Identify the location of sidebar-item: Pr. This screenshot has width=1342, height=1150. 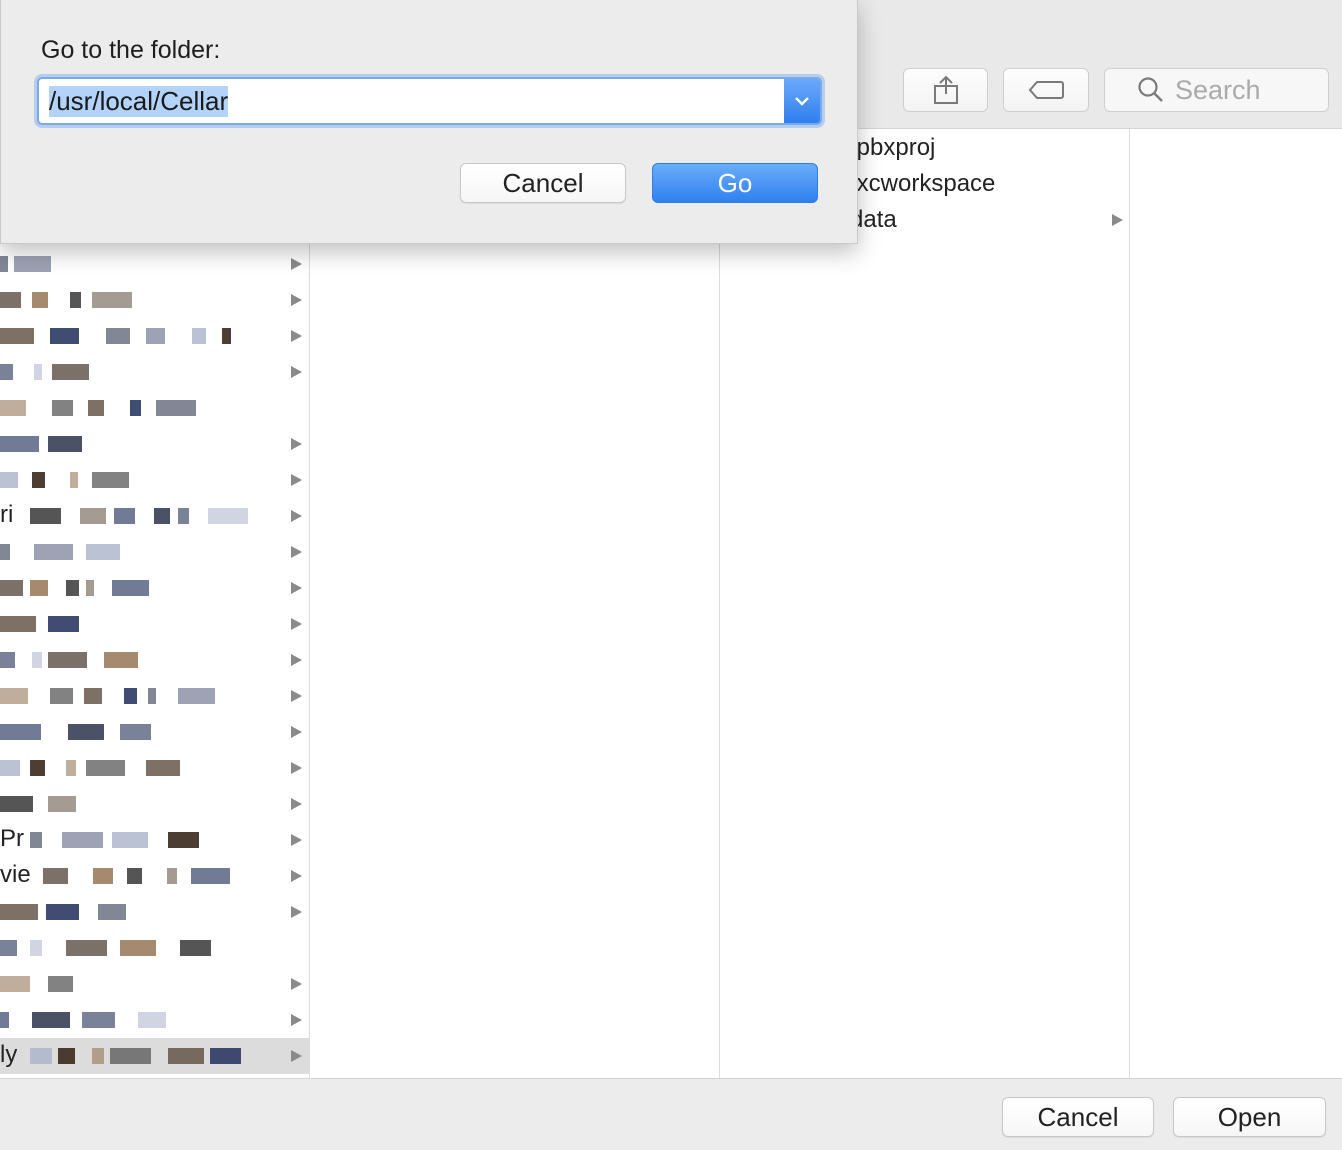
(154, 840).